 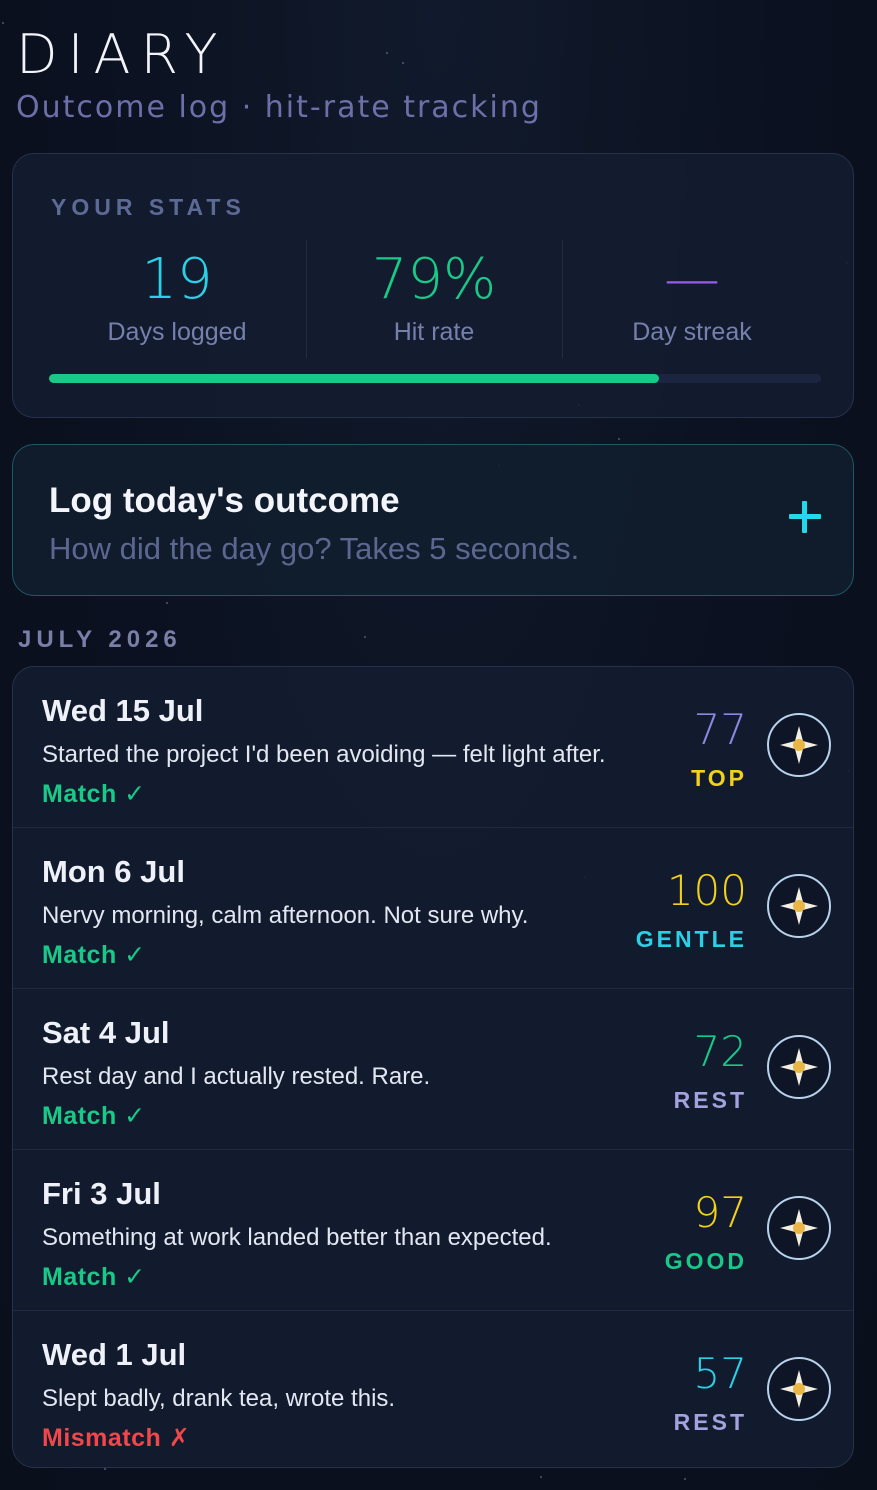 I want to click on entry-date: Wed 1 Jul, so click(x=114, y=1354).